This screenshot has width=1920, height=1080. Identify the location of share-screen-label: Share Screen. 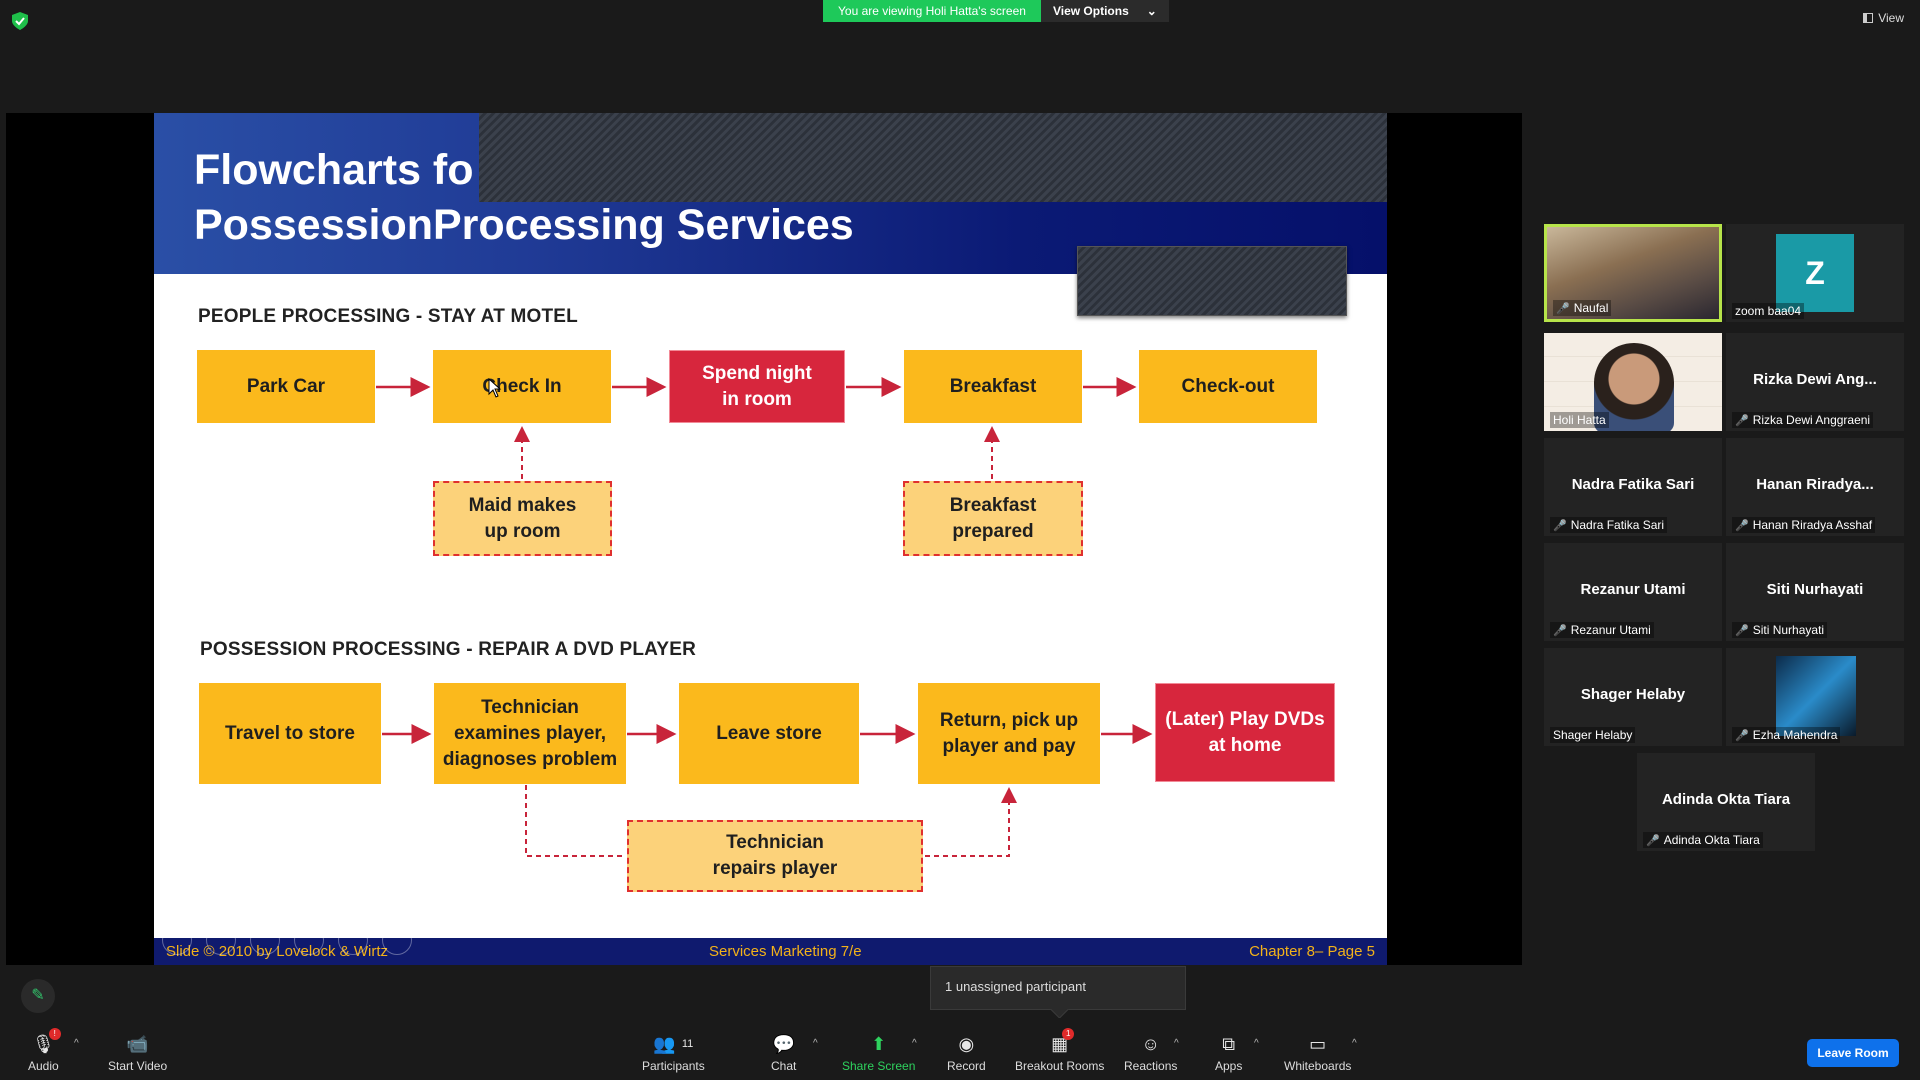
(879, 1066).